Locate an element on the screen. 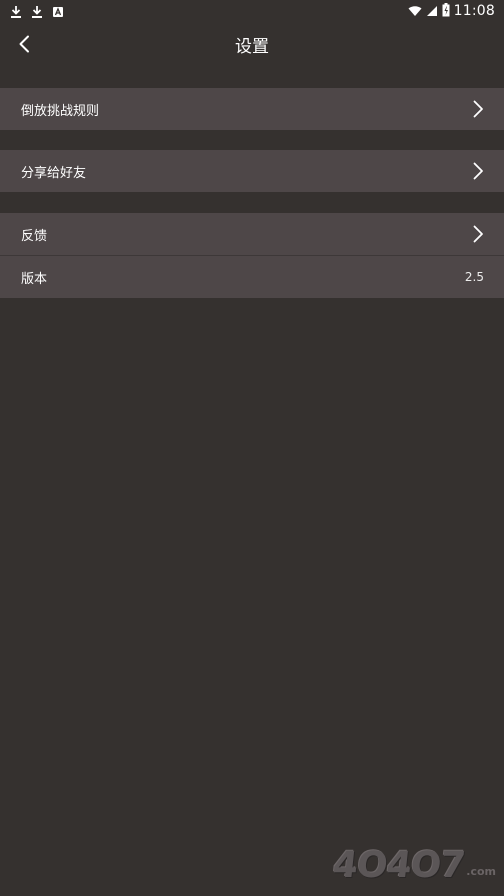 The image size is (504, 896). watermark-text: 4O4O7 is located at coordinates (398, 865).